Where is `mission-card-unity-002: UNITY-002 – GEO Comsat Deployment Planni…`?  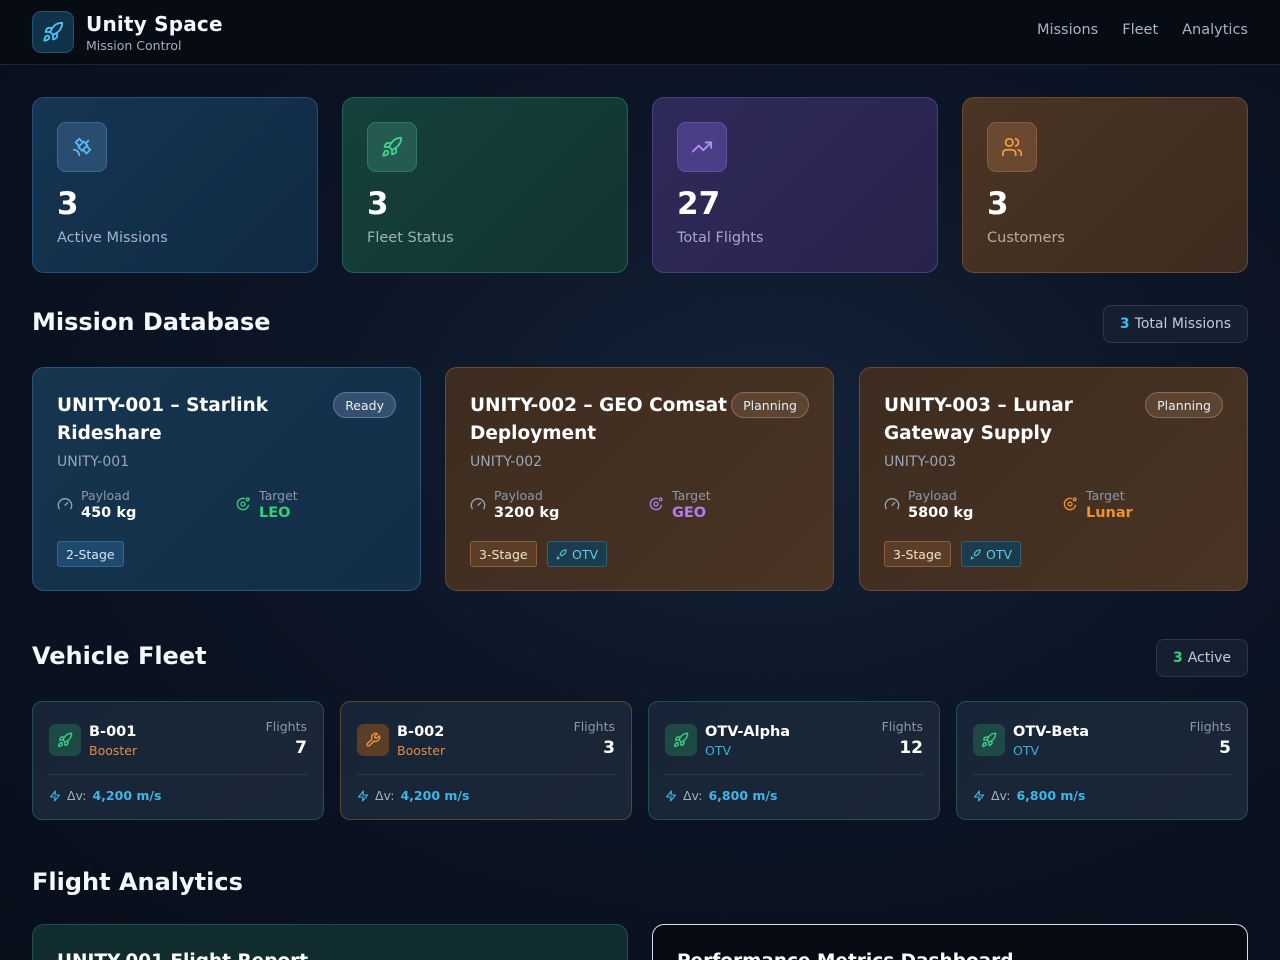 mission-card-unity-002: UNITY-002 – GEO Comsat Deployment Planni… is located at coordinates (639, 479).